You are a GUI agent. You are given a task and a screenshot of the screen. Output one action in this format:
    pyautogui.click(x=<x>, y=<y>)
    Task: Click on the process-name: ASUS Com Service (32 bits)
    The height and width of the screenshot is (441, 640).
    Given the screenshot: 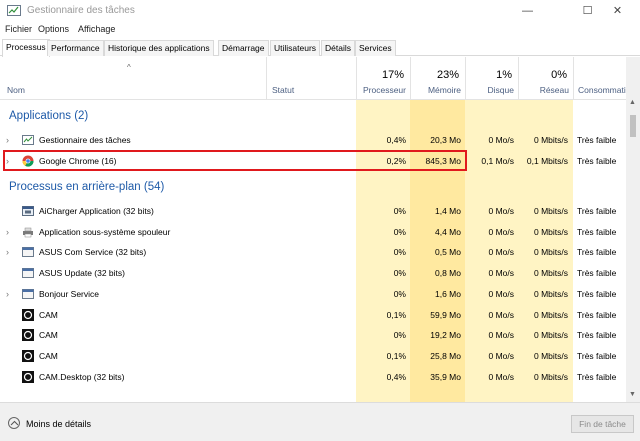 What is the action you would take?
    pyautogui.click(x=93, y=252)
    